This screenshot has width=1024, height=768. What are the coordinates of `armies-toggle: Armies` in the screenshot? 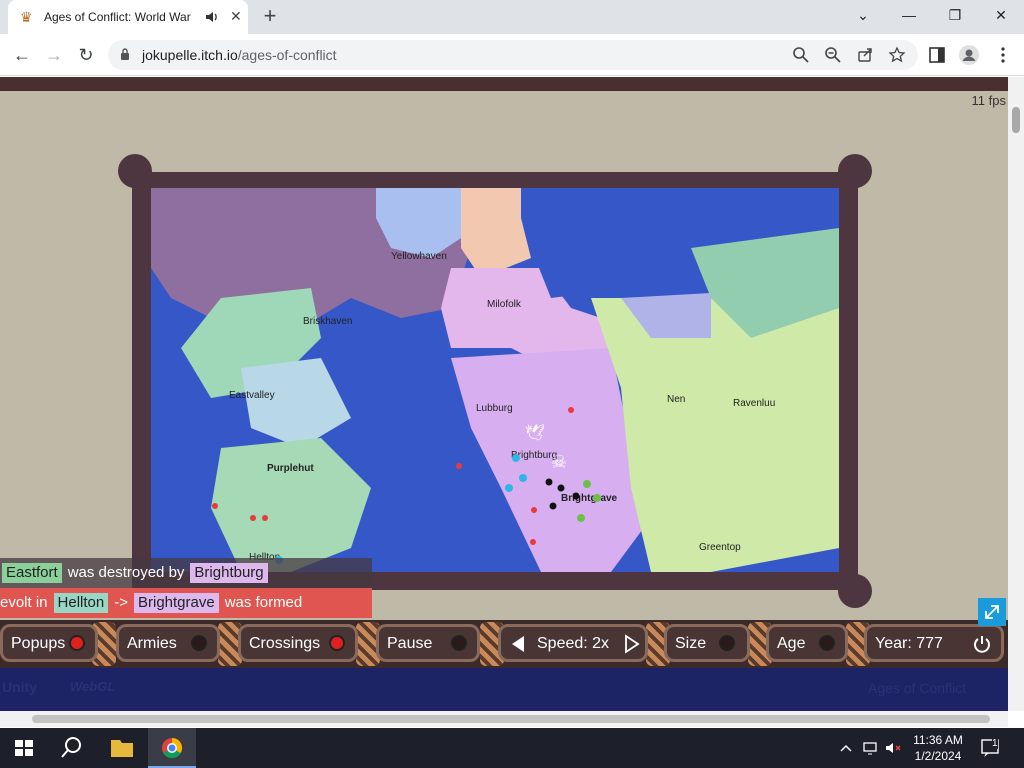 It's located at (168, 643).